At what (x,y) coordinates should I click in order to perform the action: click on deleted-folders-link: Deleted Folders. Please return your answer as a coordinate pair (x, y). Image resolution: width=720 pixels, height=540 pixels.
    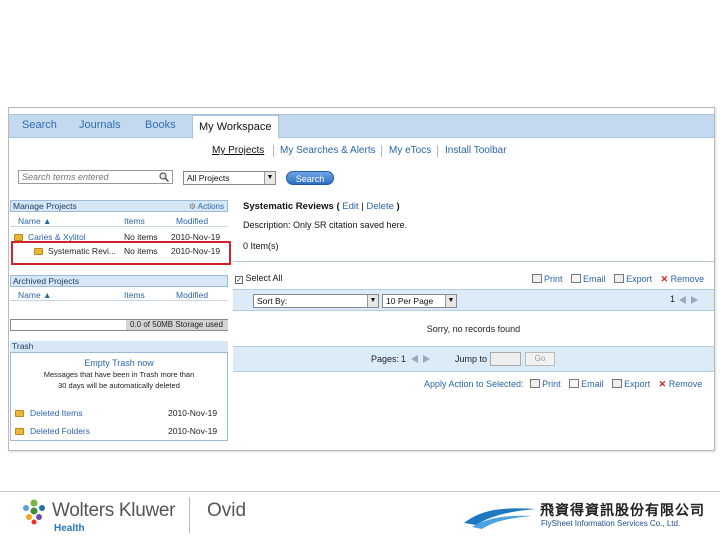
    Looking at the image, I should click on (60, 431).